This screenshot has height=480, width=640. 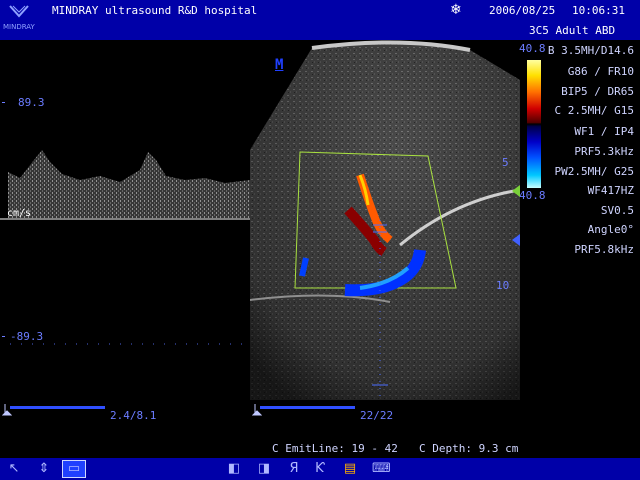 What do you see at coordinates (234, 469) in the screenshot?
I see `left-right-icon: ◧` at bounding box center [234, 469].